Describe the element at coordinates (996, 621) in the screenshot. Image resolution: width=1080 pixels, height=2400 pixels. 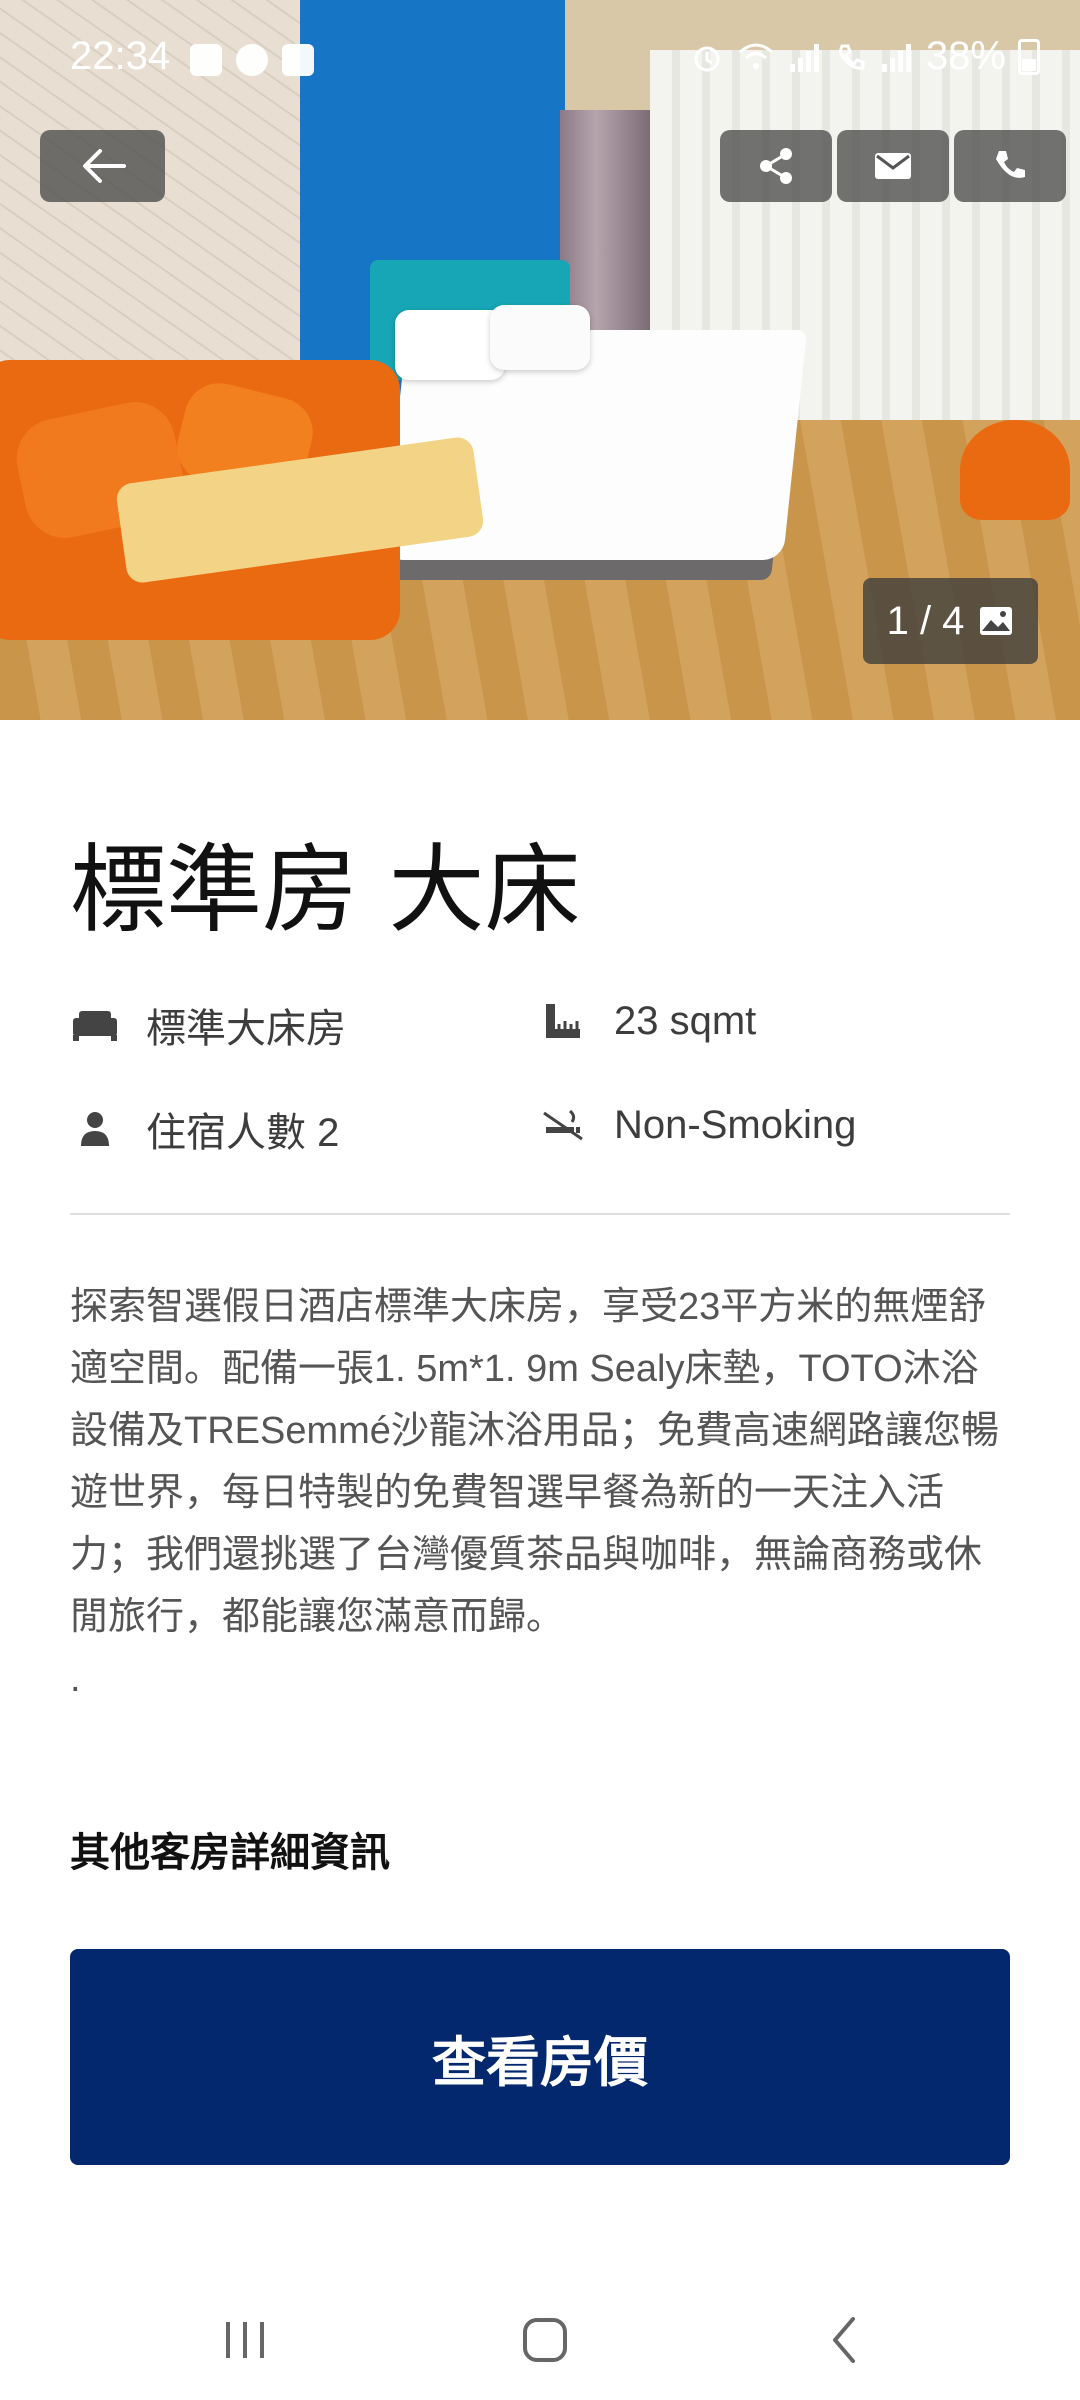
I see `gallery-icon` at that location.